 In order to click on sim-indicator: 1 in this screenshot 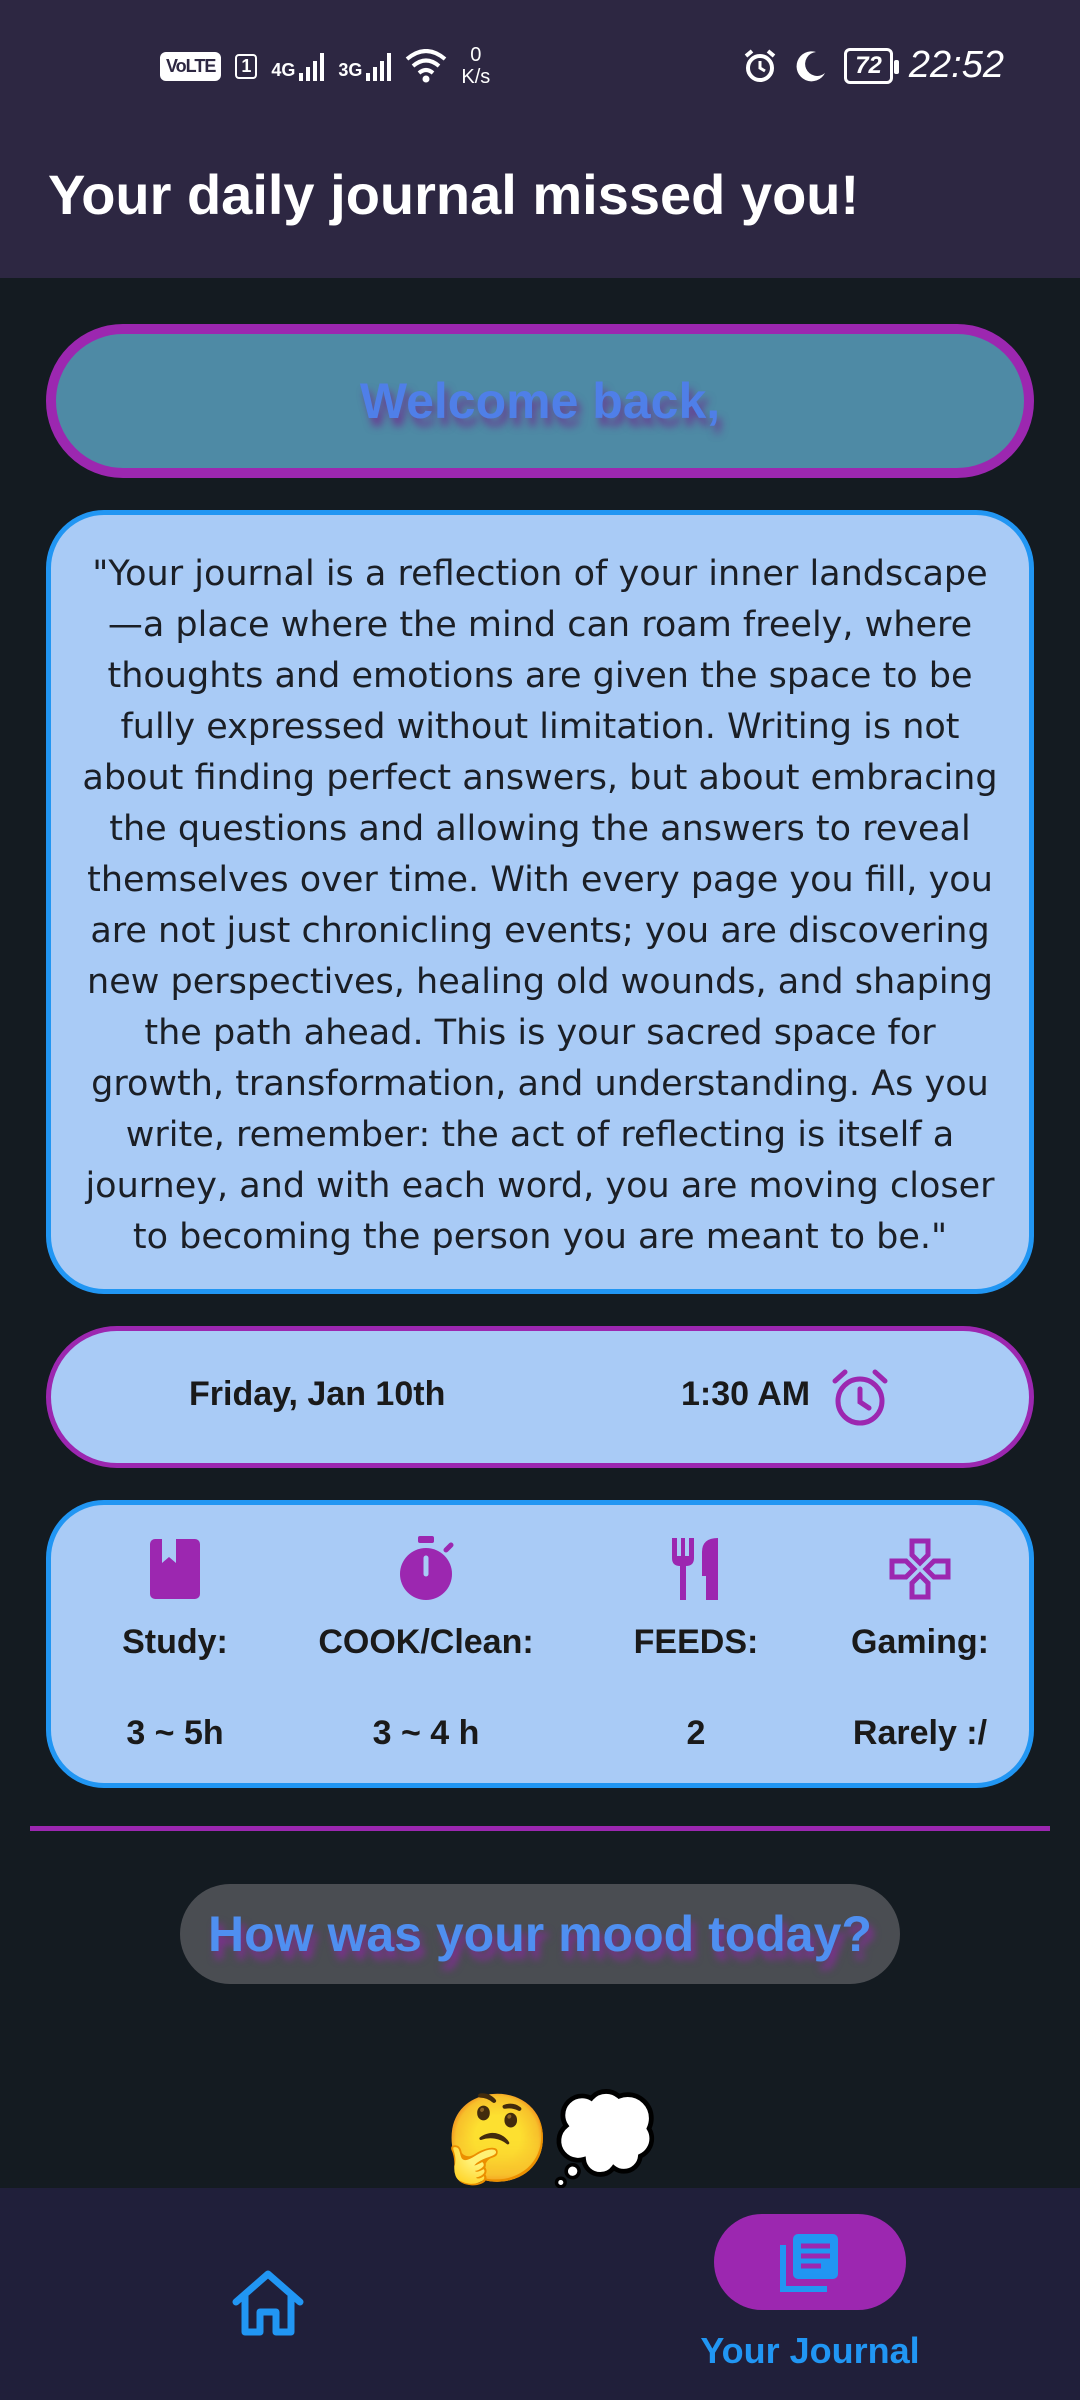, I will do `click(246, 66)`.